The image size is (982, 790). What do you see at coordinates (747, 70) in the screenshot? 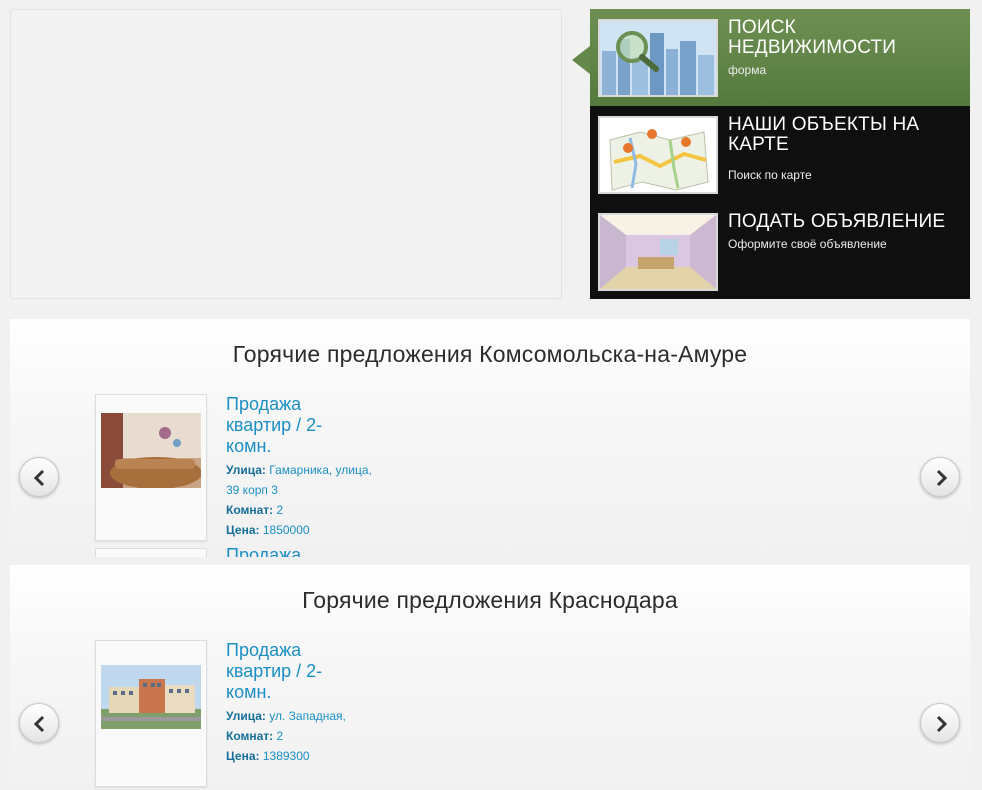
I see `menu-item-subtitle: форма` at bounding box center [747, 70].